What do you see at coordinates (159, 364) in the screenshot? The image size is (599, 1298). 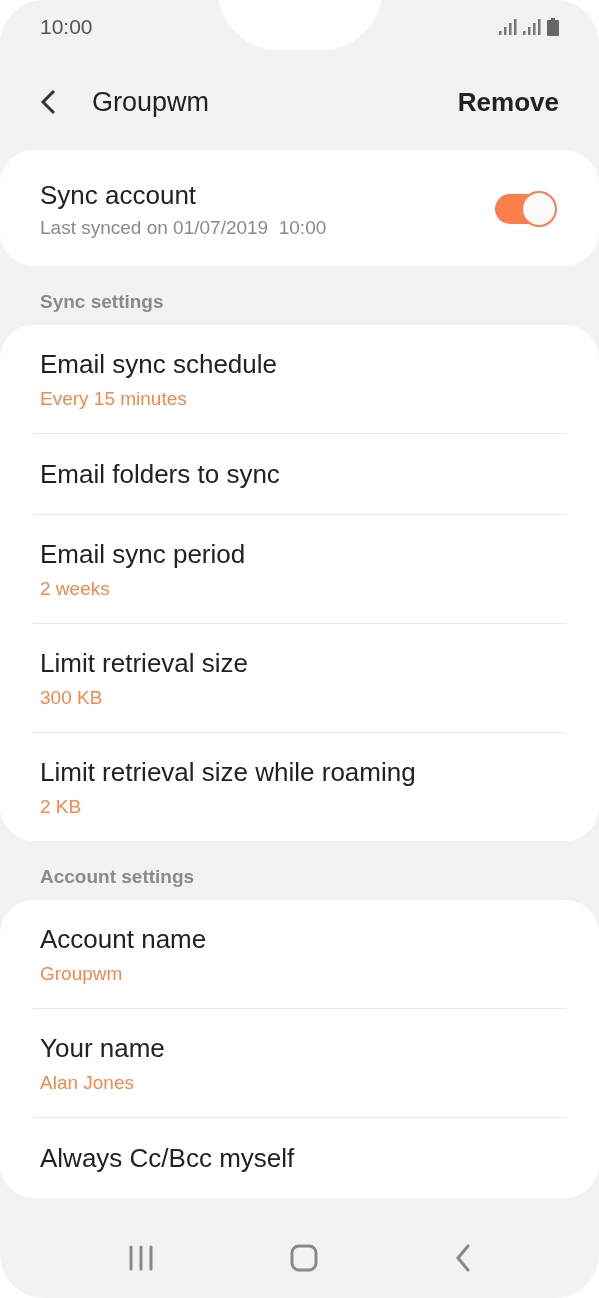 I see `setting-title: Email sync schedule` at bounding box center [159, 364].